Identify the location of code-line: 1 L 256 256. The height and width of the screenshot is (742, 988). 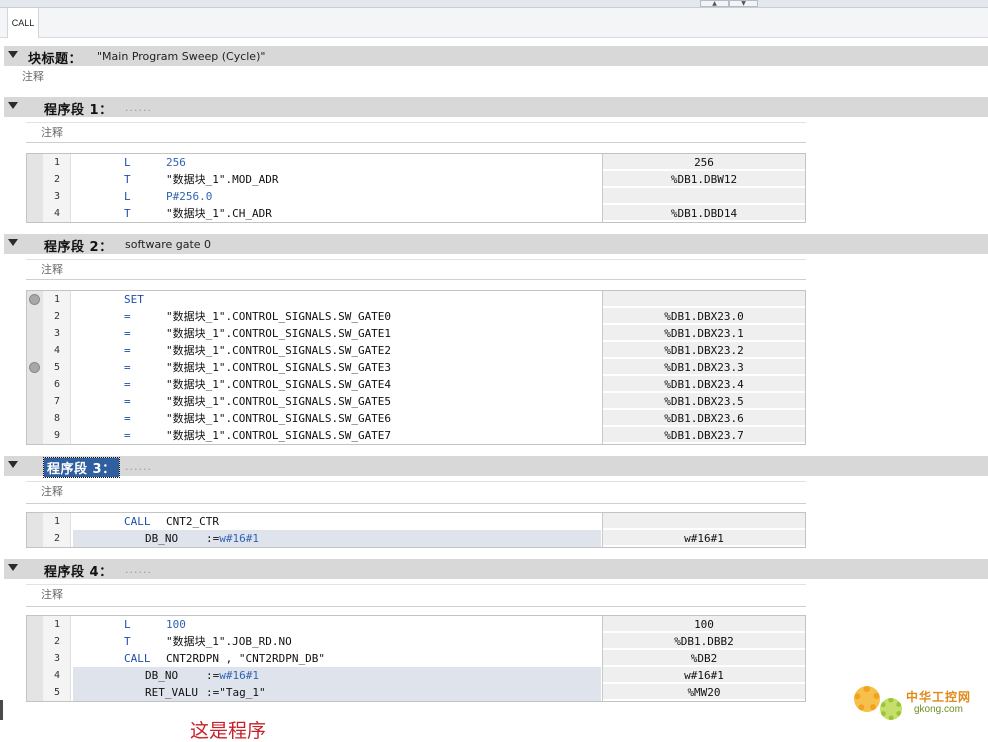
(416, 162).